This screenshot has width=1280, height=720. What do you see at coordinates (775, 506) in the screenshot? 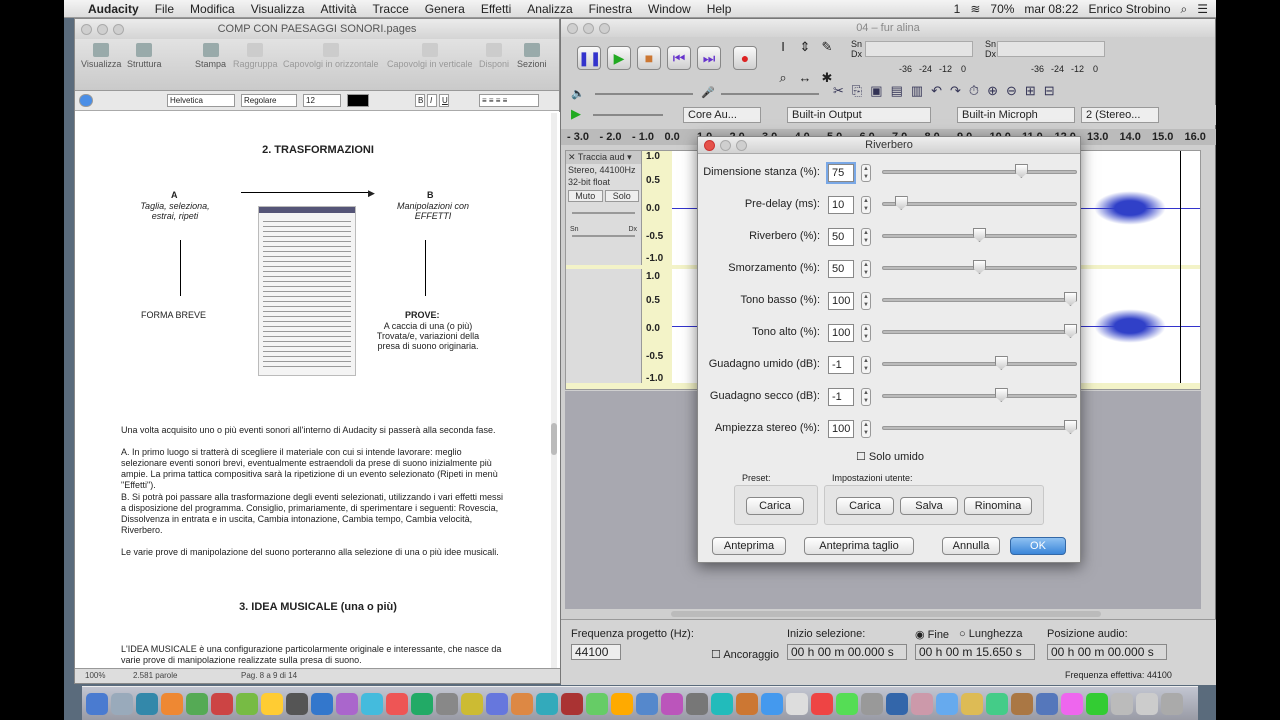
I see `preset-load-button: Carica` at bounding box center [775, 506].